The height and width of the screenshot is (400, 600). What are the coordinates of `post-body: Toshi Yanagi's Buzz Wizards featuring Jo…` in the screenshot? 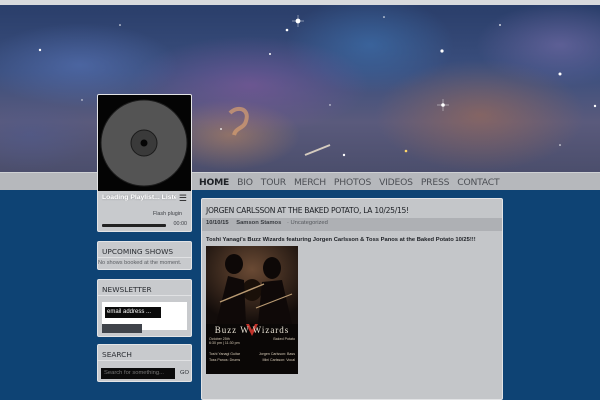 It's located at (341, 240).